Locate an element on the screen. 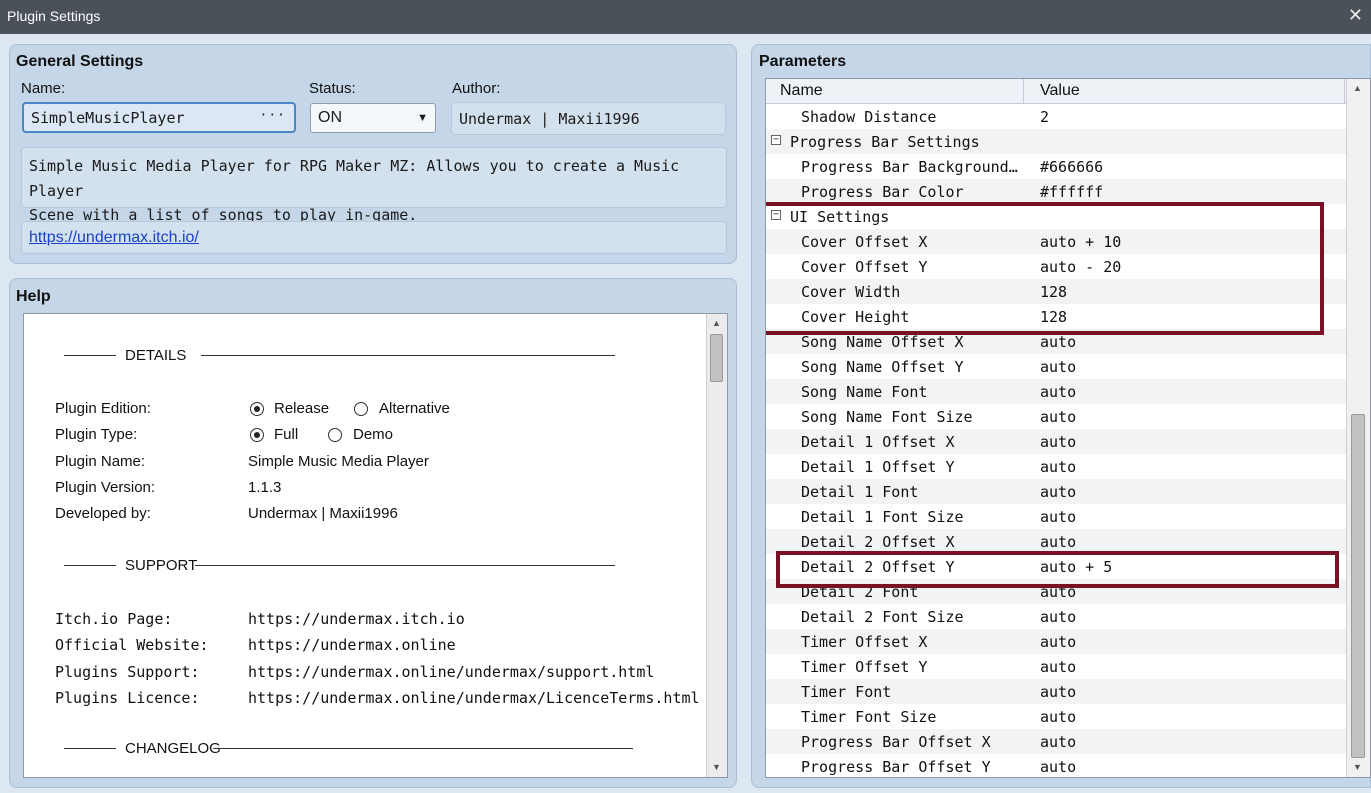  parameter-row: Detail 1 Font auto is located at coordinates (1056, 491).